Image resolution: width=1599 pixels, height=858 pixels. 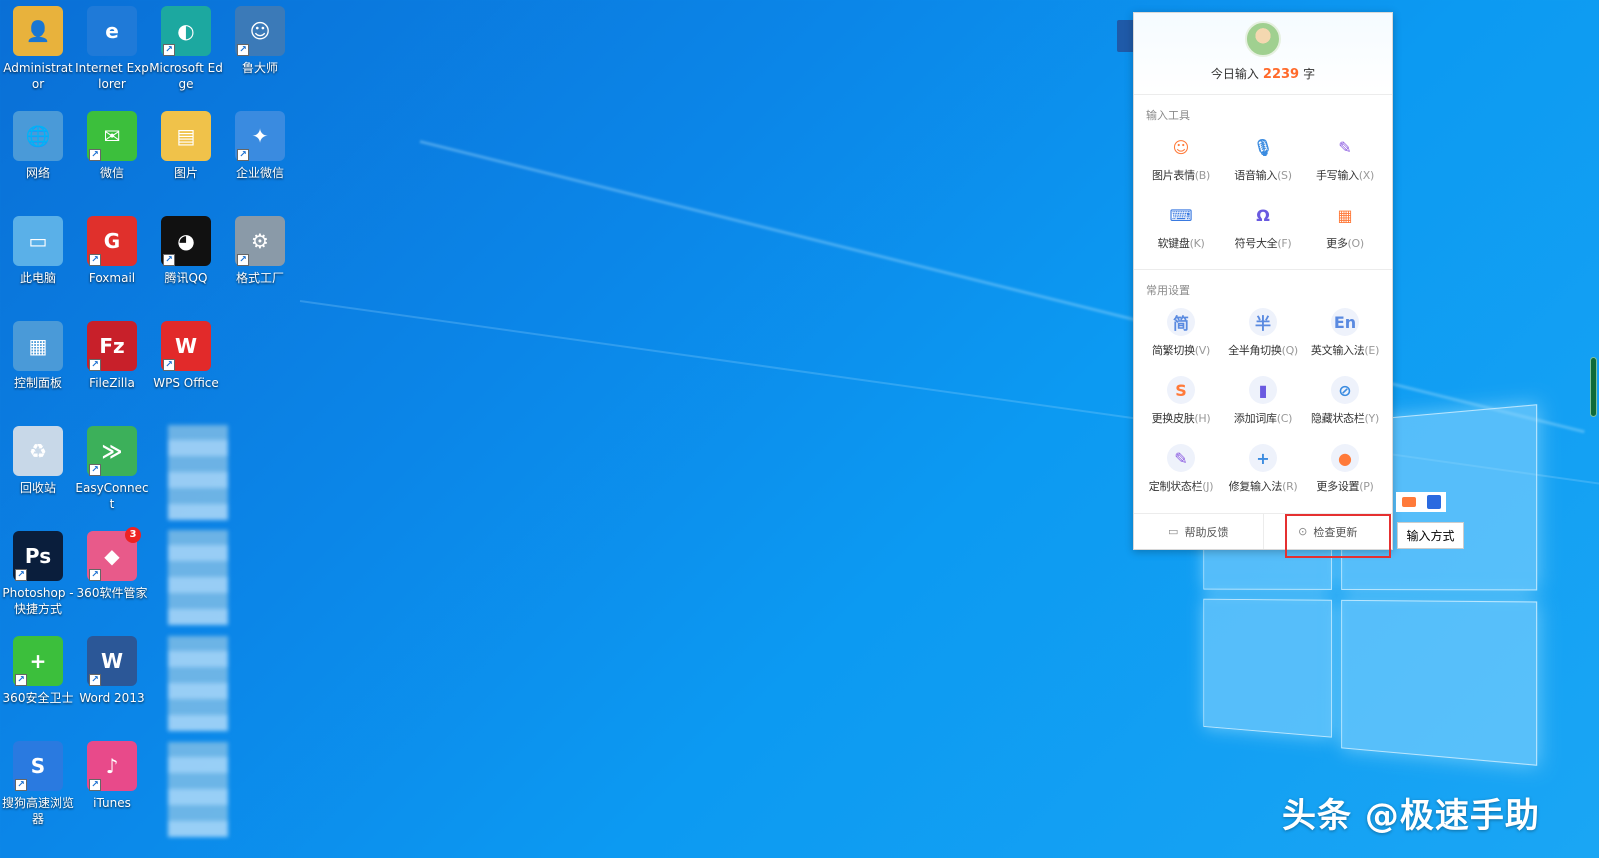 What do you see at coordinates (112, 278) in the screenshot?
I see `desktop-icon-label: Foxmail` at bounding box center [112, 278].